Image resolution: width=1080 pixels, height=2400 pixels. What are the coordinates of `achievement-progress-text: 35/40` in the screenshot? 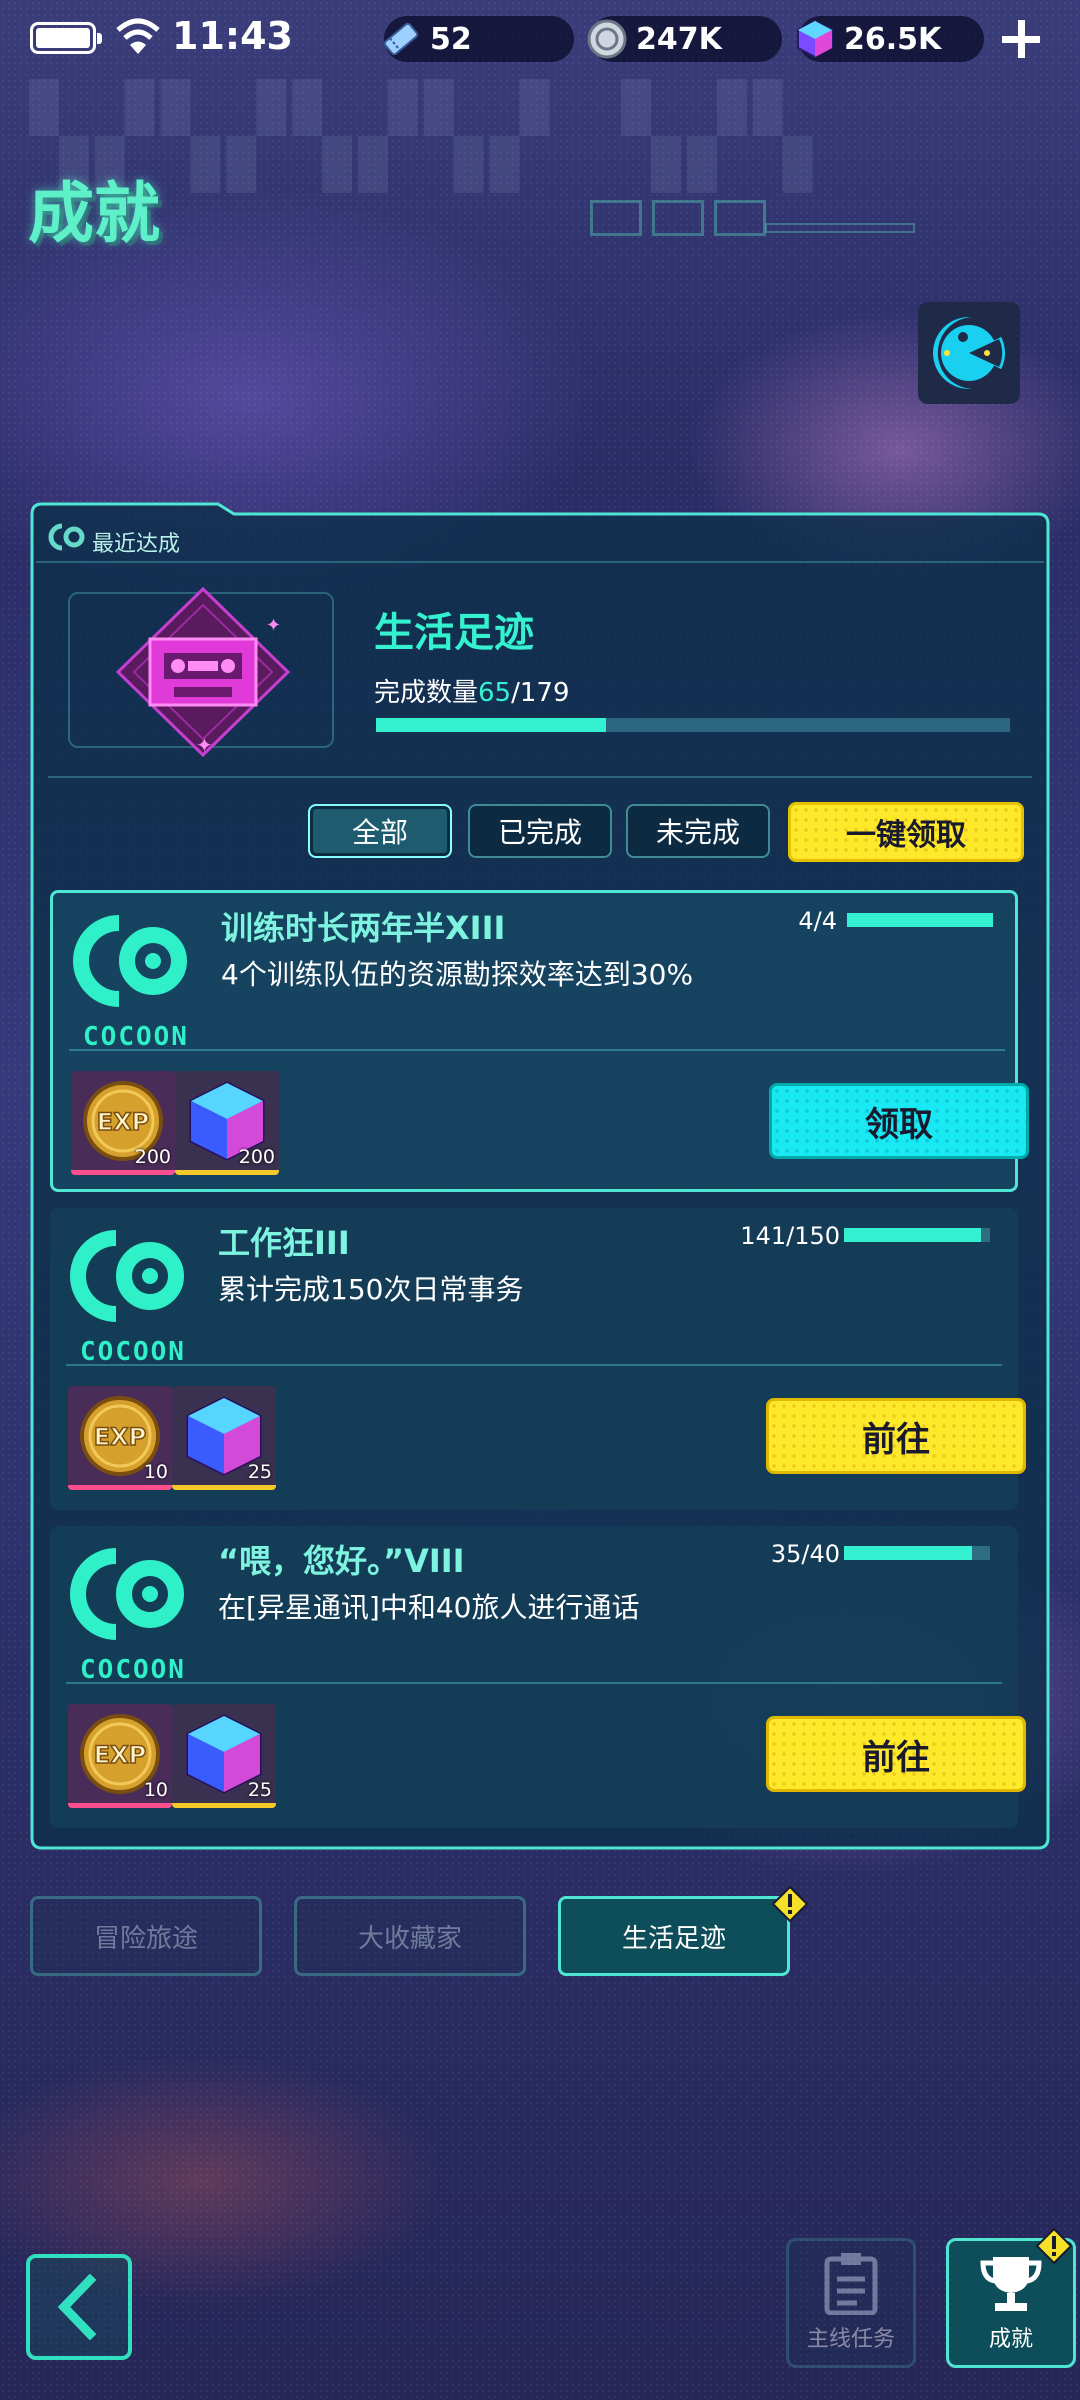 It's located at (805, 1554).